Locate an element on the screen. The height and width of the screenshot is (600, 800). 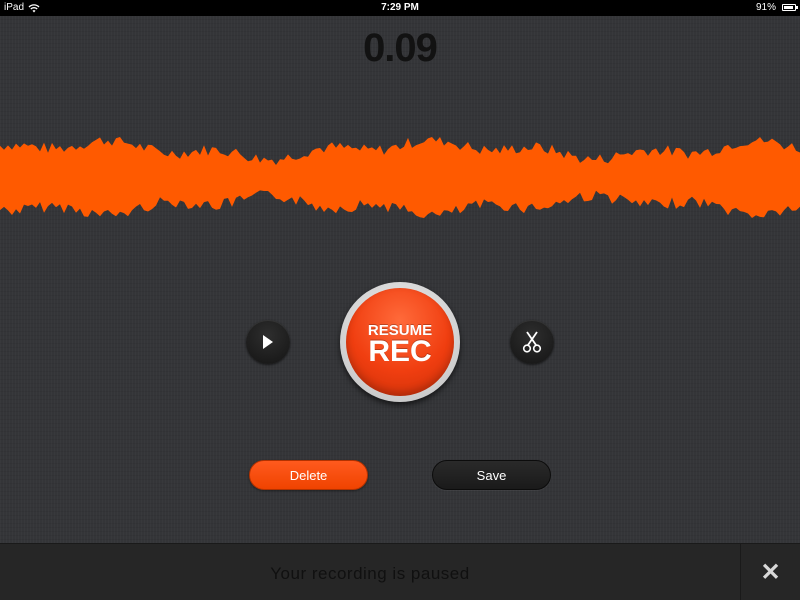
waveform-shape is located at coordinates (400, 177).